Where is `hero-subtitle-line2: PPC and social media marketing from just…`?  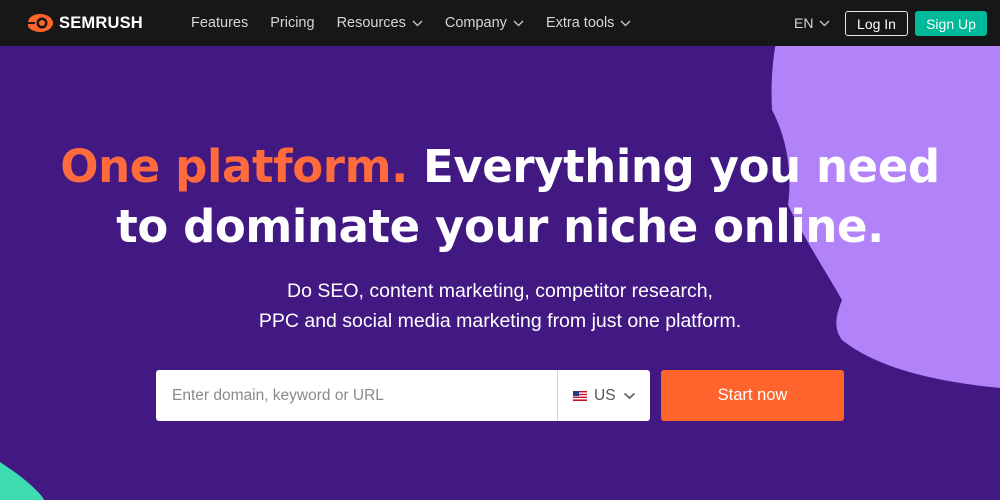
hero-subtitle-line2: PPC and social media marketing from just… is located at coordinates (500, 321).